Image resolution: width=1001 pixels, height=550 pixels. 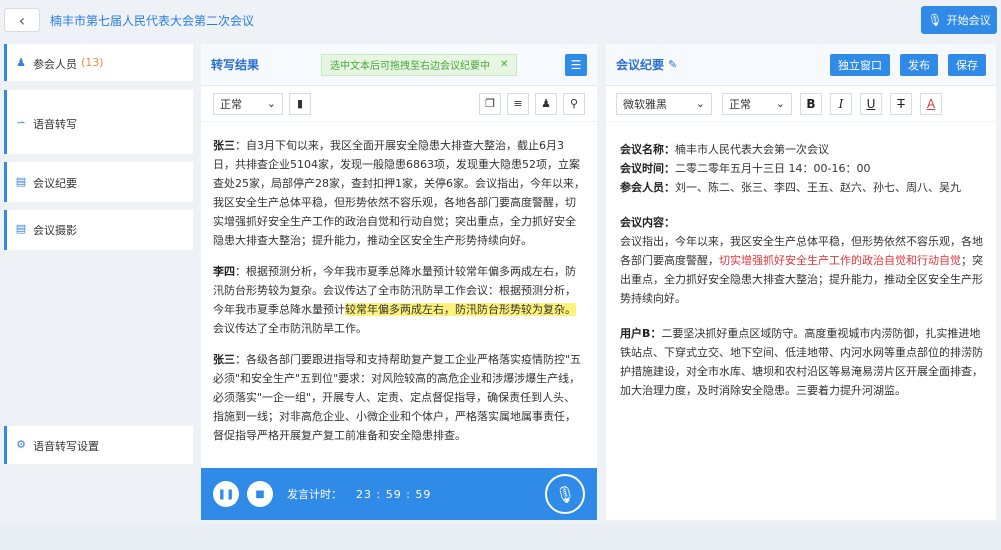 I want to click on transcription-title: 转写结果, so click(x=235, y=65).